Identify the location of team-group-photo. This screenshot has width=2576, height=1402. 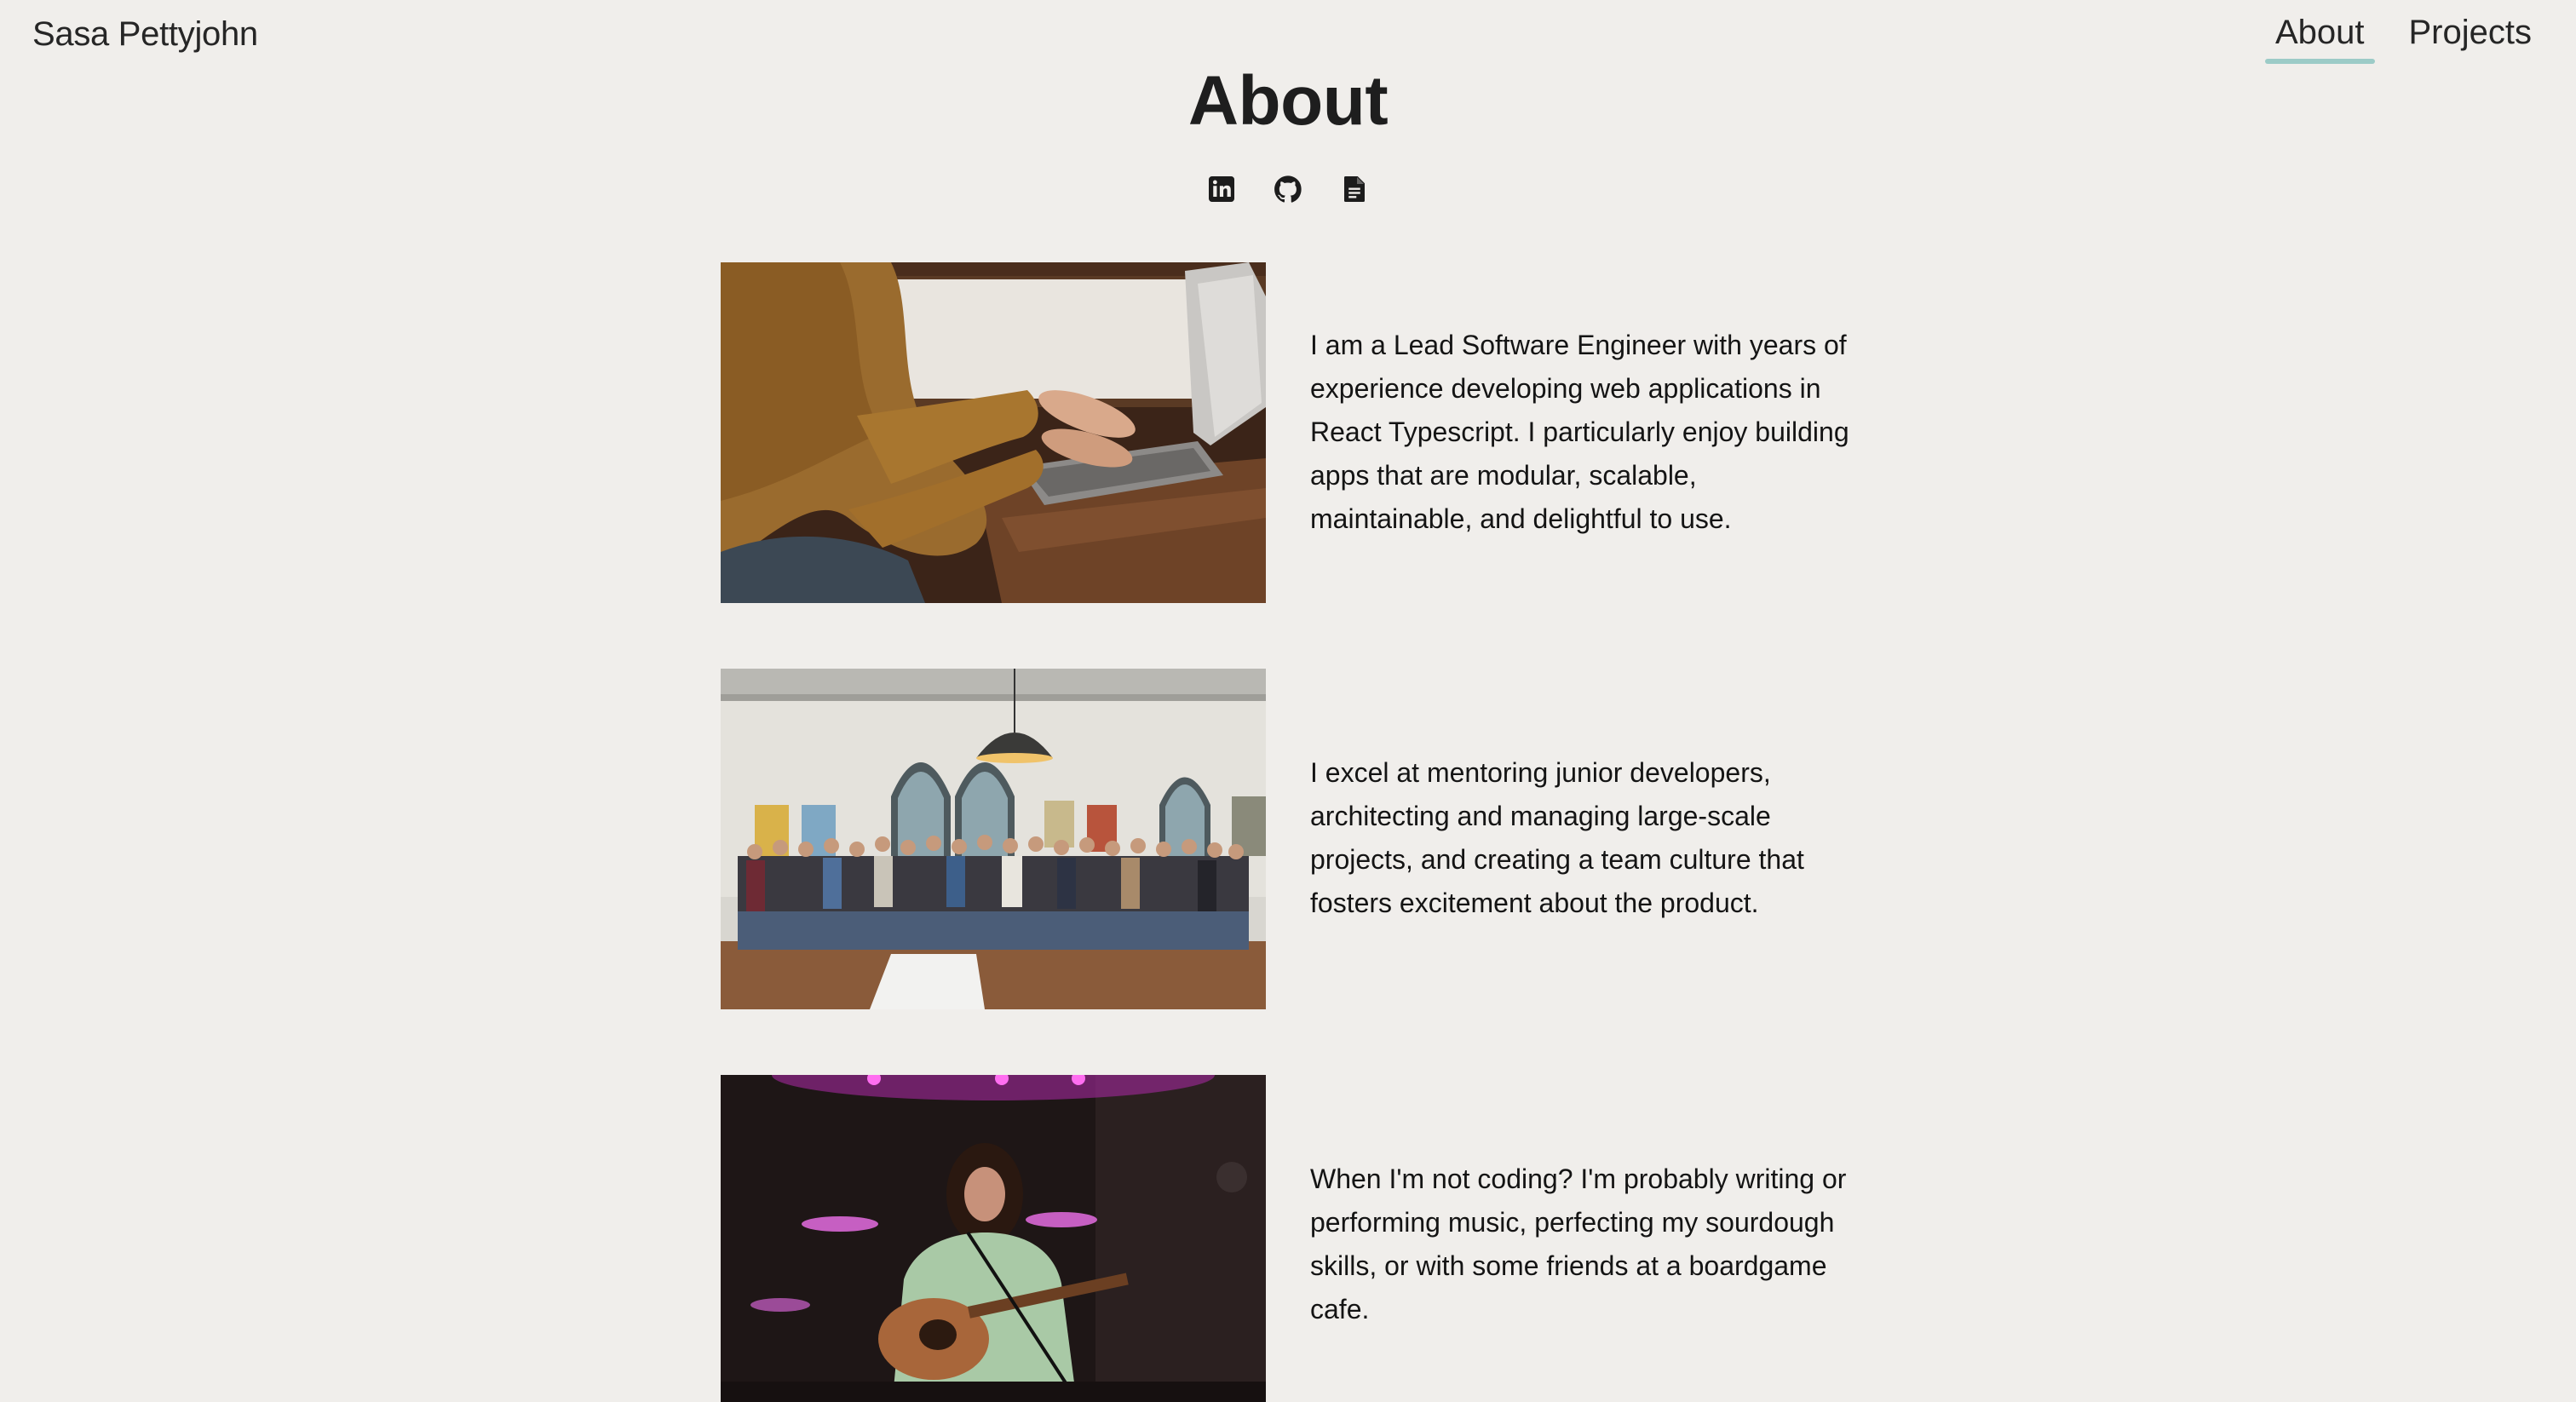
(994, 839).